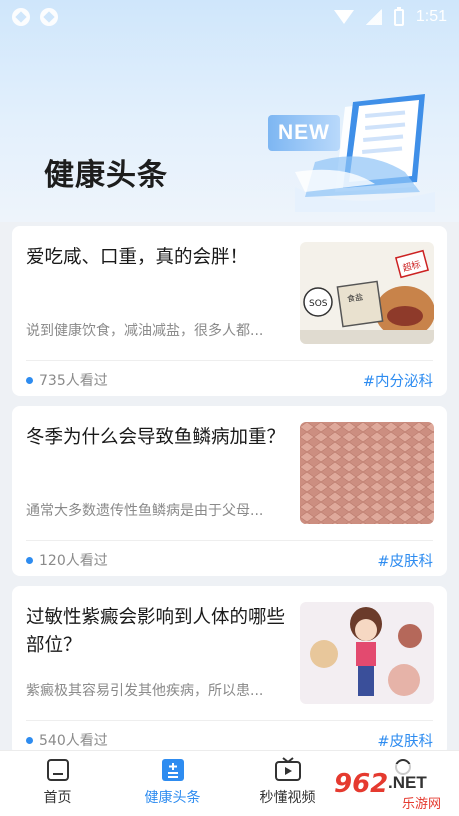 Image resolution: width=459 pixels, height=816 pixels. I want to click on battery-icon, so click(398, 16).